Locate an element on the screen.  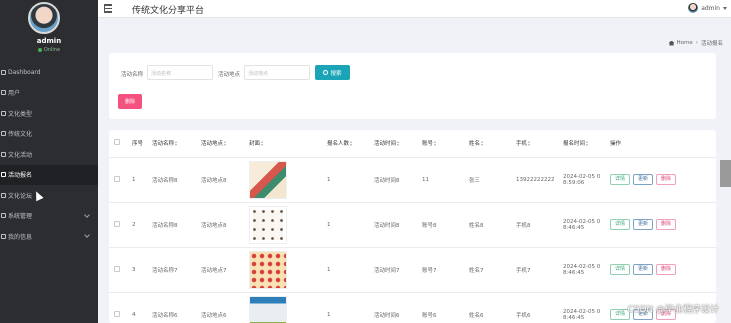
sidebar-username: admin is located at coordinates (49, 41).